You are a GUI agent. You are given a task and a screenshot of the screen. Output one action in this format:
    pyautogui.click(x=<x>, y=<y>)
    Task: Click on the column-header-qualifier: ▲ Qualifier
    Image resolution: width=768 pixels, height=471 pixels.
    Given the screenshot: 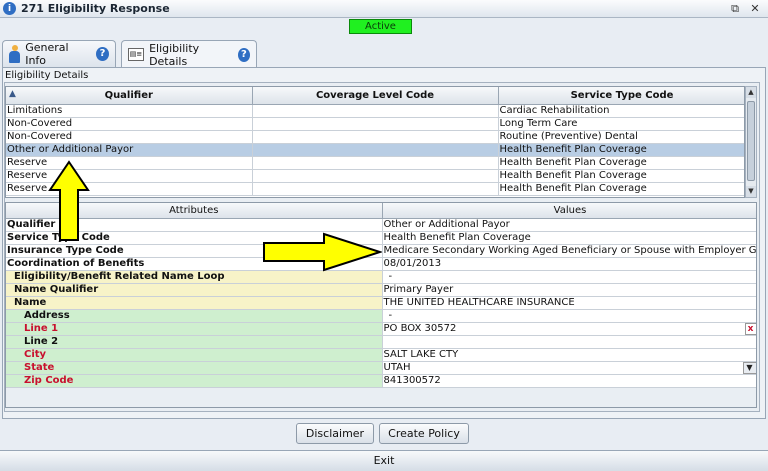 What is the action you would take?
    pyautogui.click(x=129, y=96)
    